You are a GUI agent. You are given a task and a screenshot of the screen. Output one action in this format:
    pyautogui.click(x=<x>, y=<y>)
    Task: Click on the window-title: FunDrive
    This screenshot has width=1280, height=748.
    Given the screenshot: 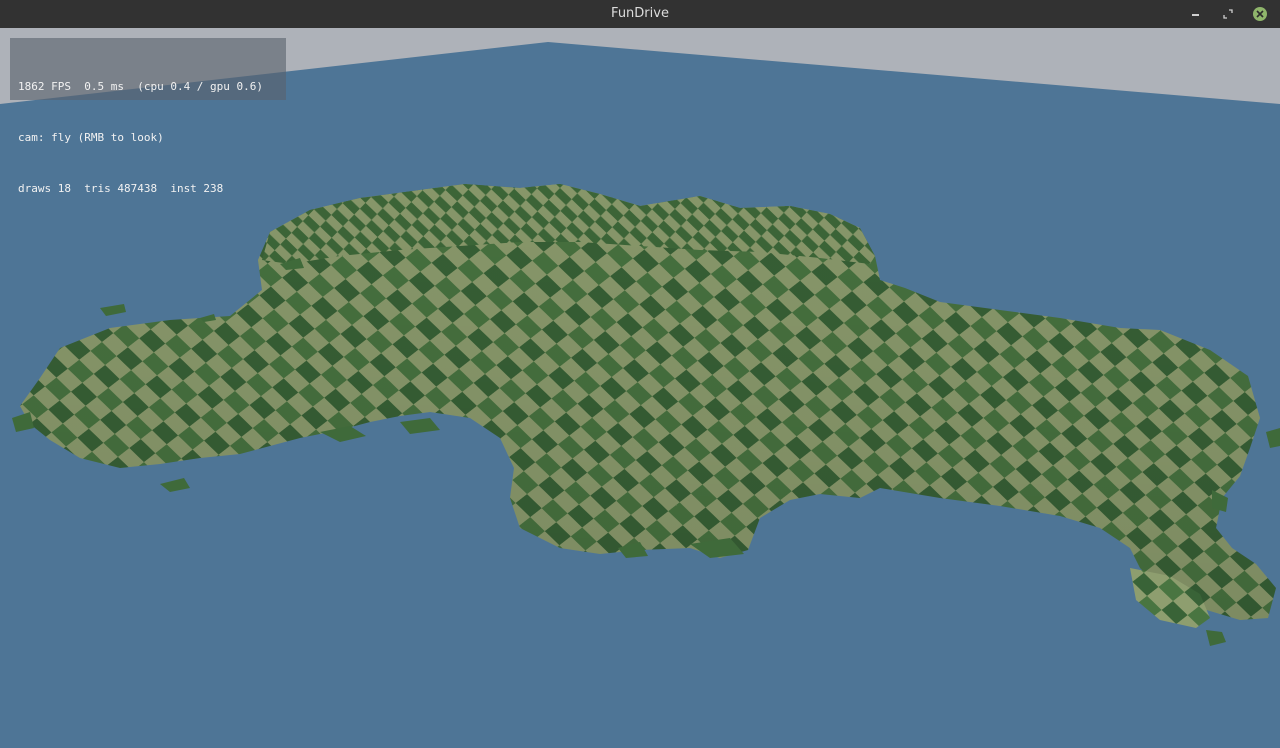 What is the action you would take?
    pyautogui.click(x=640, y=13)
    